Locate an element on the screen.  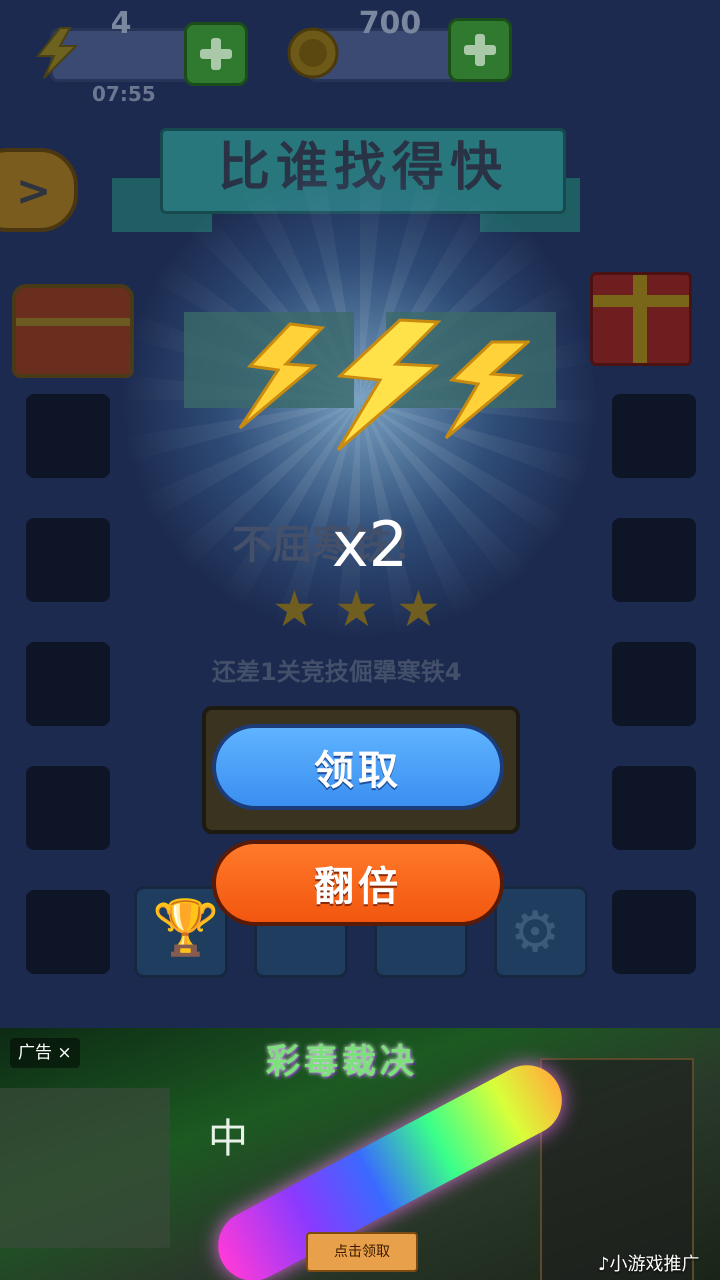
progress-hint: 还差1关竞技倔犟寒铁4 is located at coordinates (337, 672).